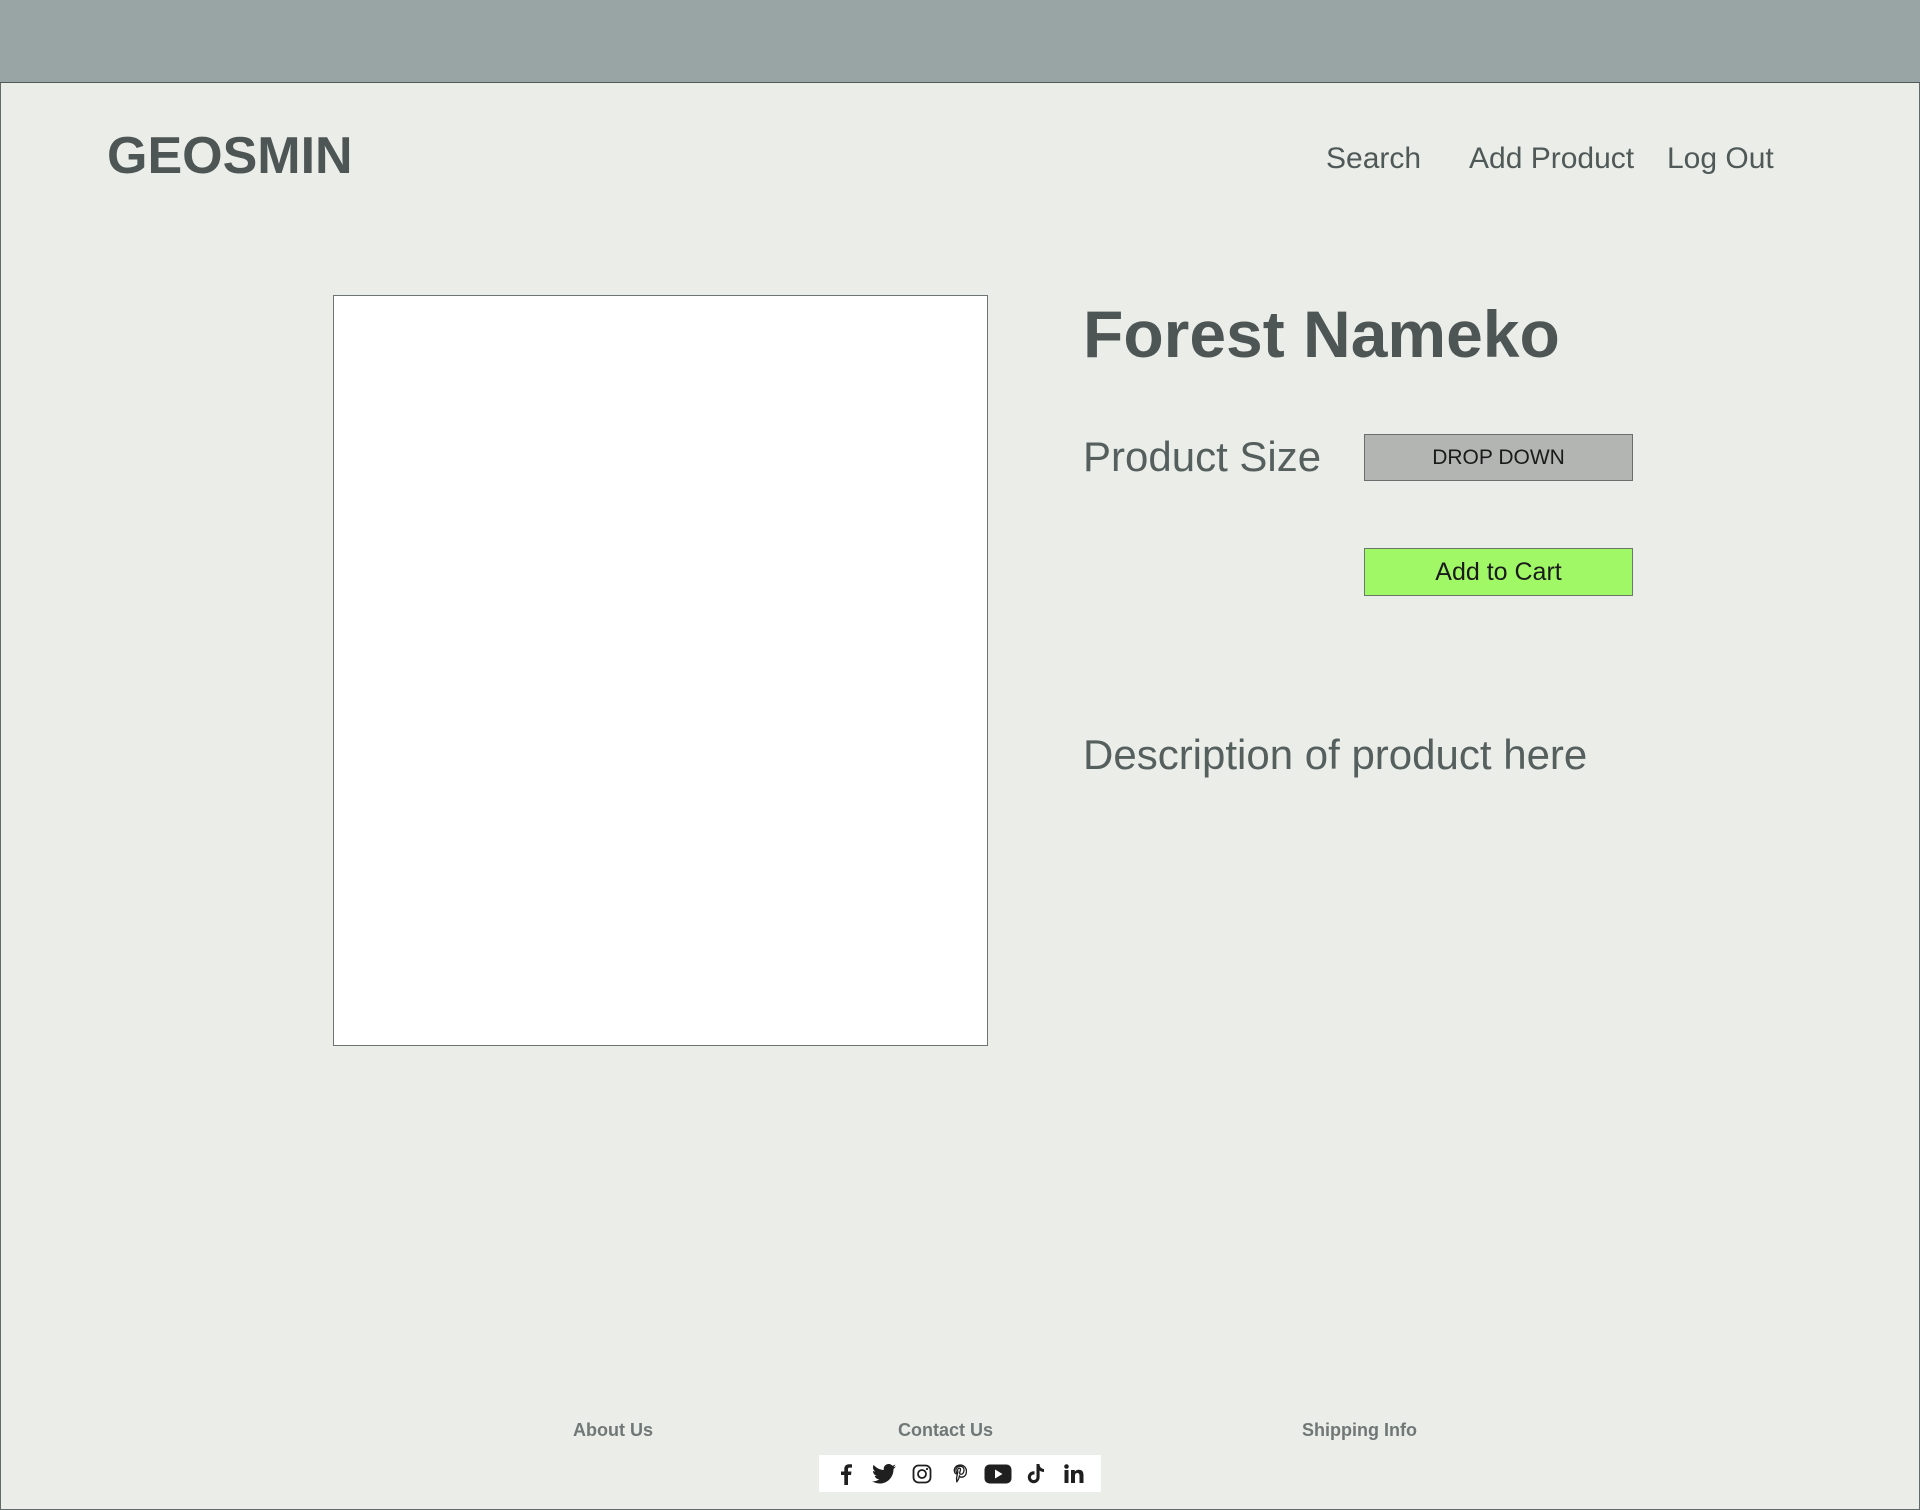 This screenshot has height=1510, width=1920. Describe the element at coordinates (1551, 159) in the screenshot. I see `nav-add-product-link: Add Product` at that location.